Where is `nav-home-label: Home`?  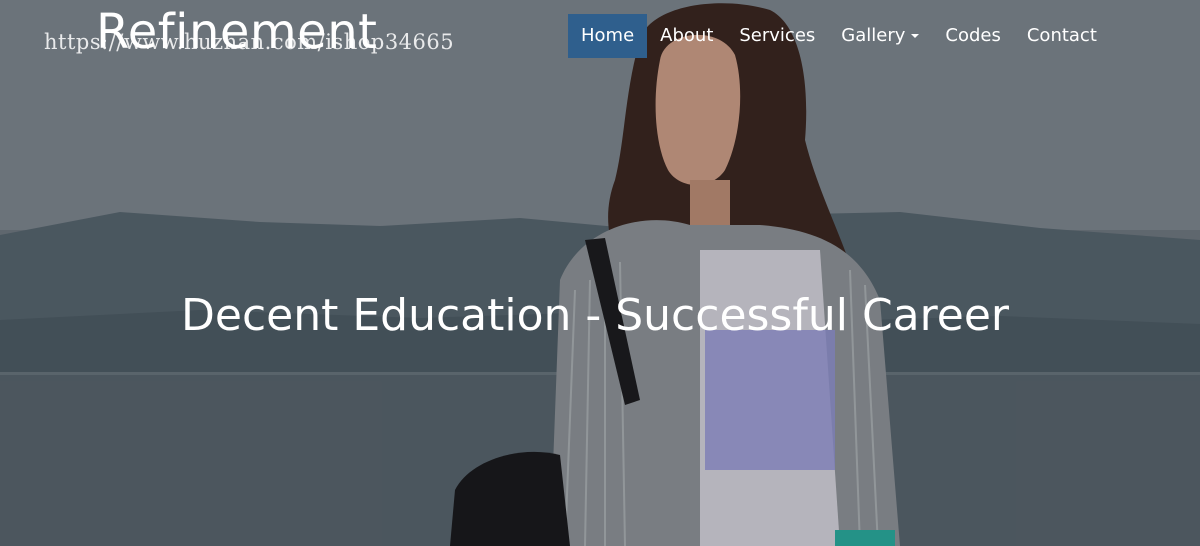 nav-home-label: Home is located at coordinates (608, 35).